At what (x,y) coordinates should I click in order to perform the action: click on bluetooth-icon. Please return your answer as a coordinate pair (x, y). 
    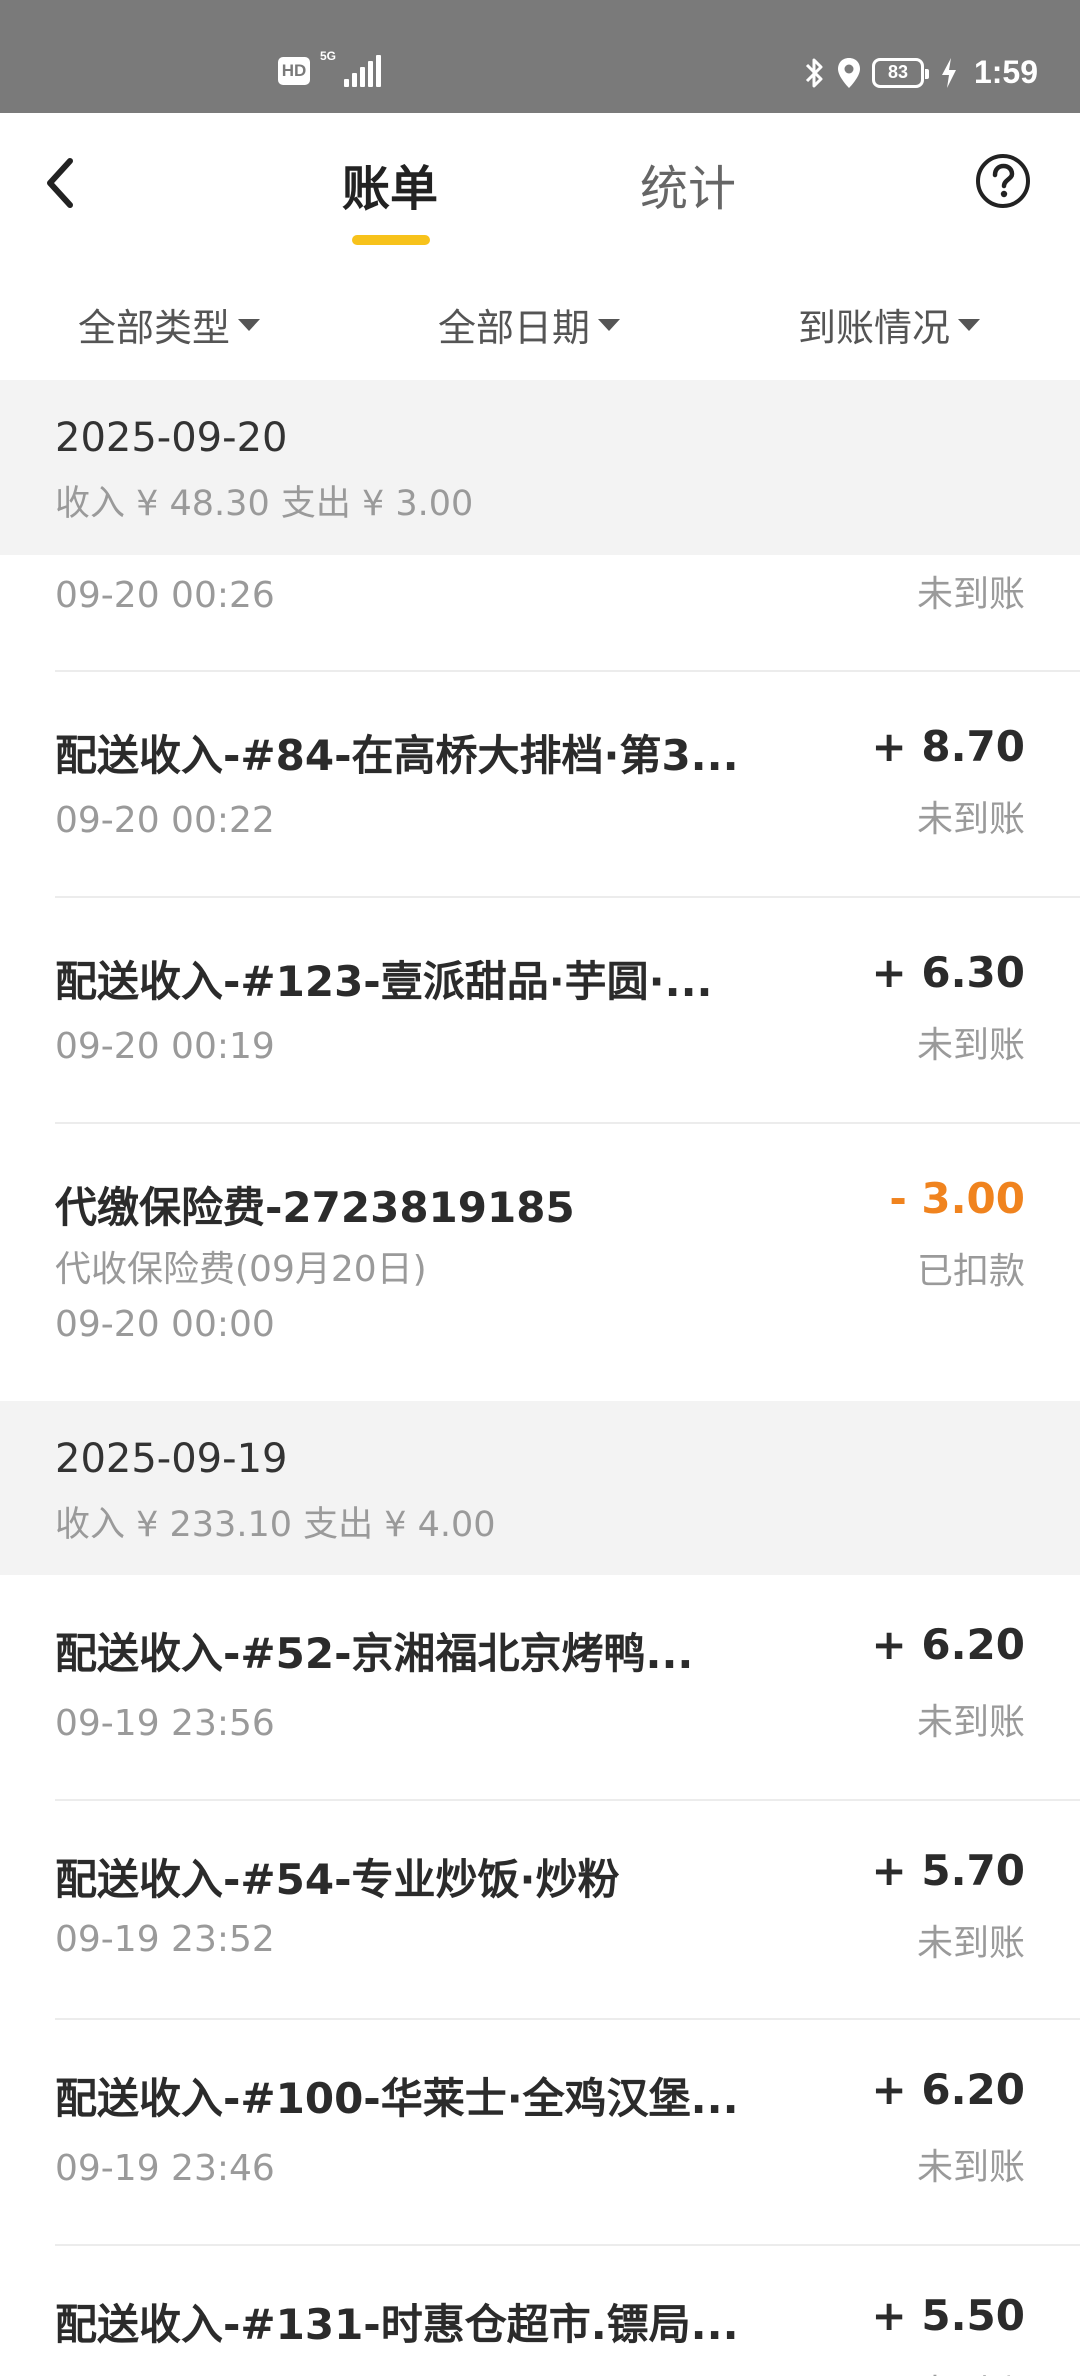
    Looking at the image, I should click on (814, 72).